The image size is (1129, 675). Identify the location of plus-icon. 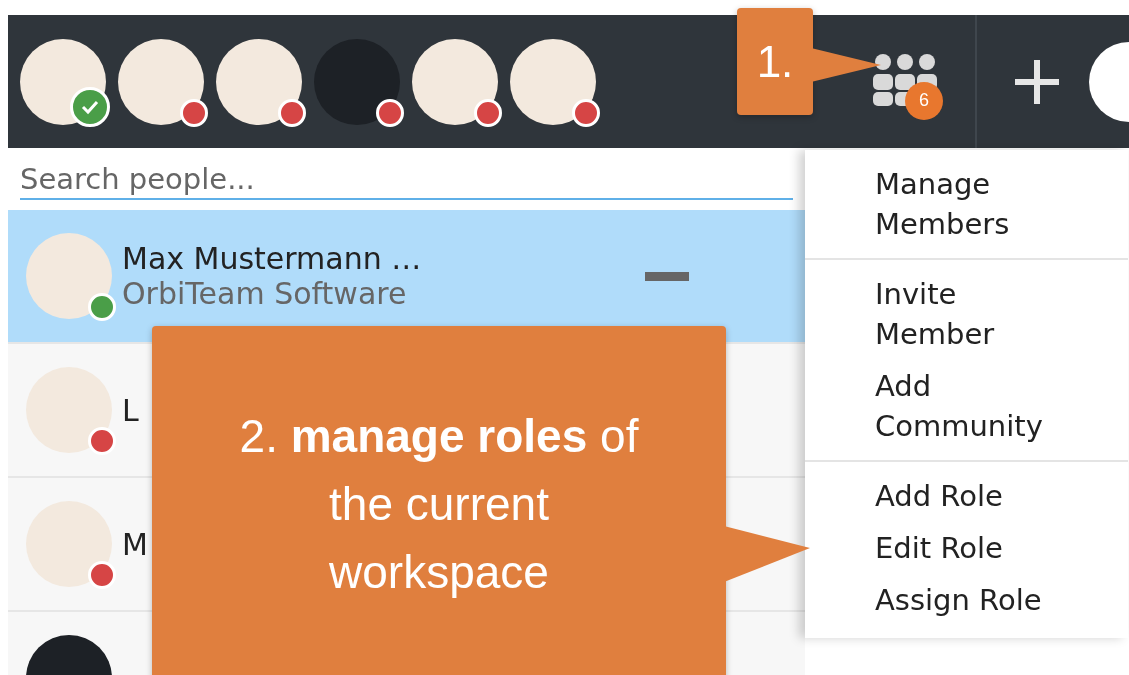
(1037, 81).